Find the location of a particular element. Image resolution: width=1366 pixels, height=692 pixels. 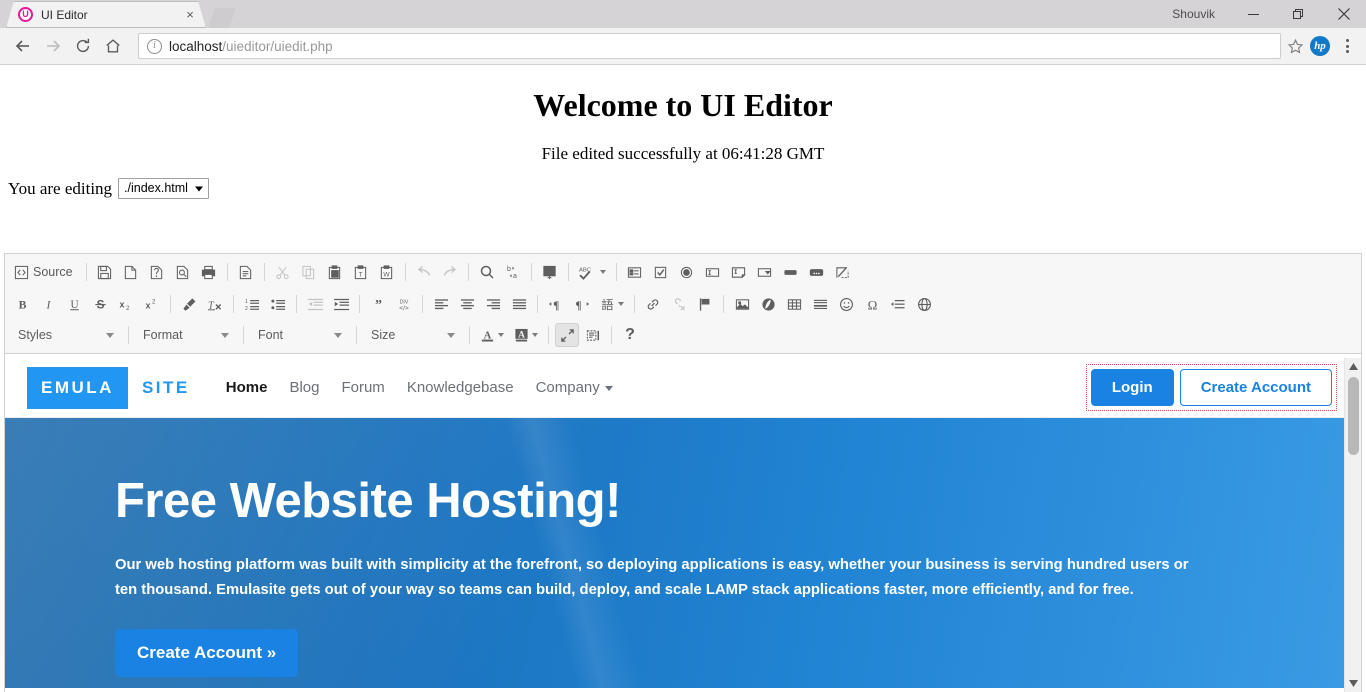

create-div-button: DIV </> is located at coordinates (404, 304).